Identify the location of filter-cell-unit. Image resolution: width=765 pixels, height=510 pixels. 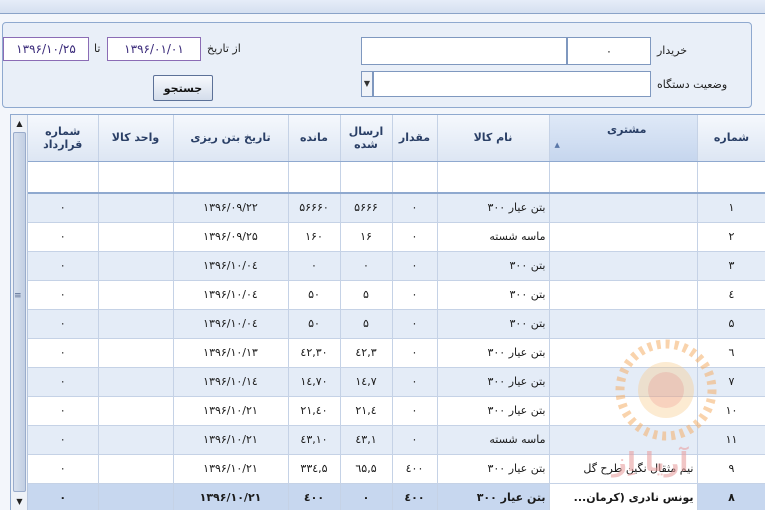
(136, 177).